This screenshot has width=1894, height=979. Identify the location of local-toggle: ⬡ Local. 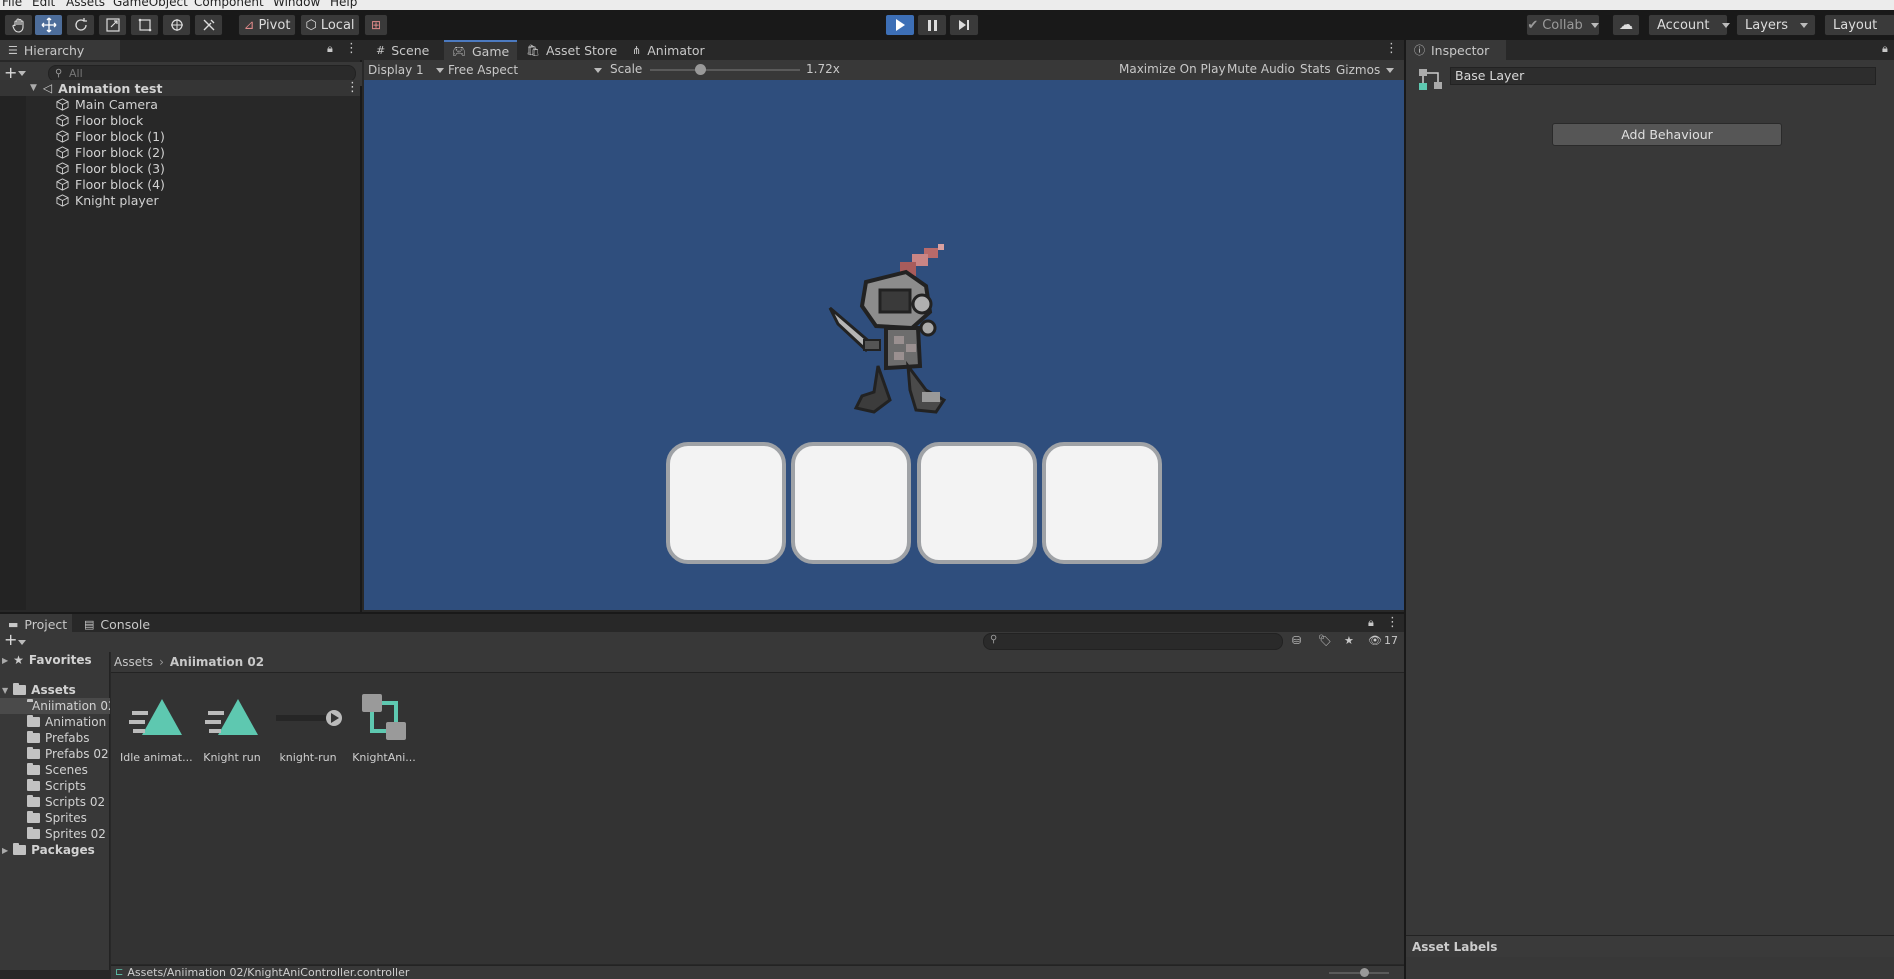
(330, 25).